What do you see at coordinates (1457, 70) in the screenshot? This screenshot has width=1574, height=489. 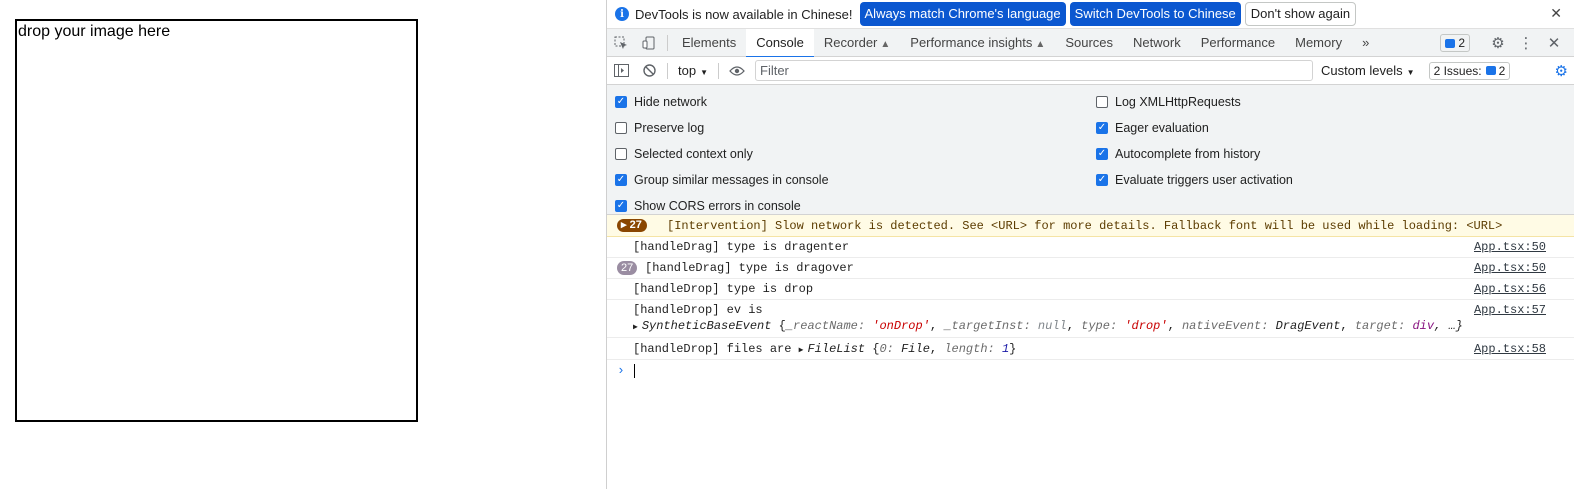 I see `issues-label: 2 Issues:` at bounding box center [1457, 70].